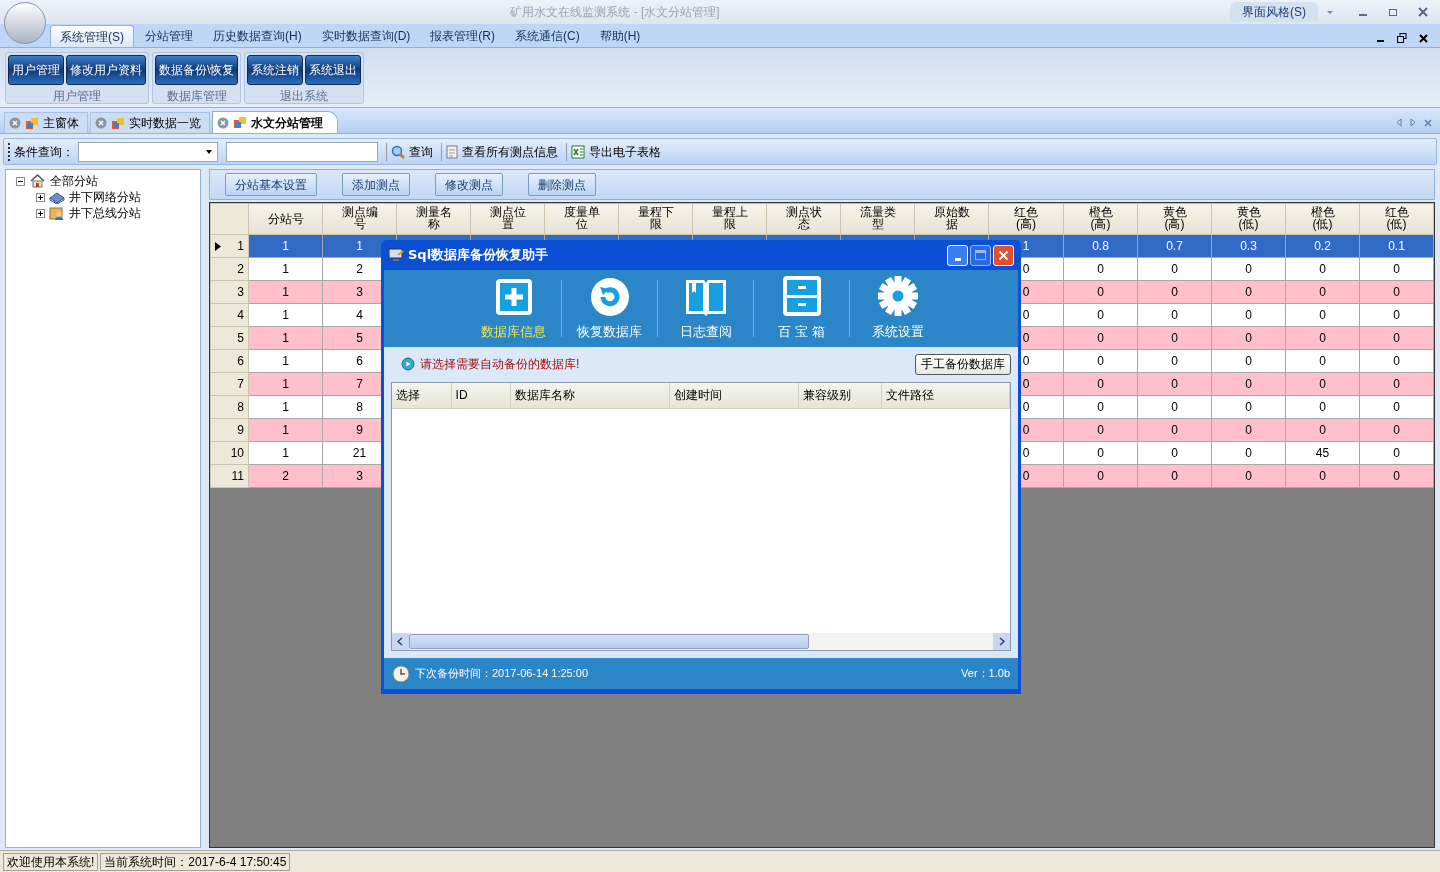  Describe the element at coordinates (422, 395) in the screenshot. I see `column-header: 选择` at that location.